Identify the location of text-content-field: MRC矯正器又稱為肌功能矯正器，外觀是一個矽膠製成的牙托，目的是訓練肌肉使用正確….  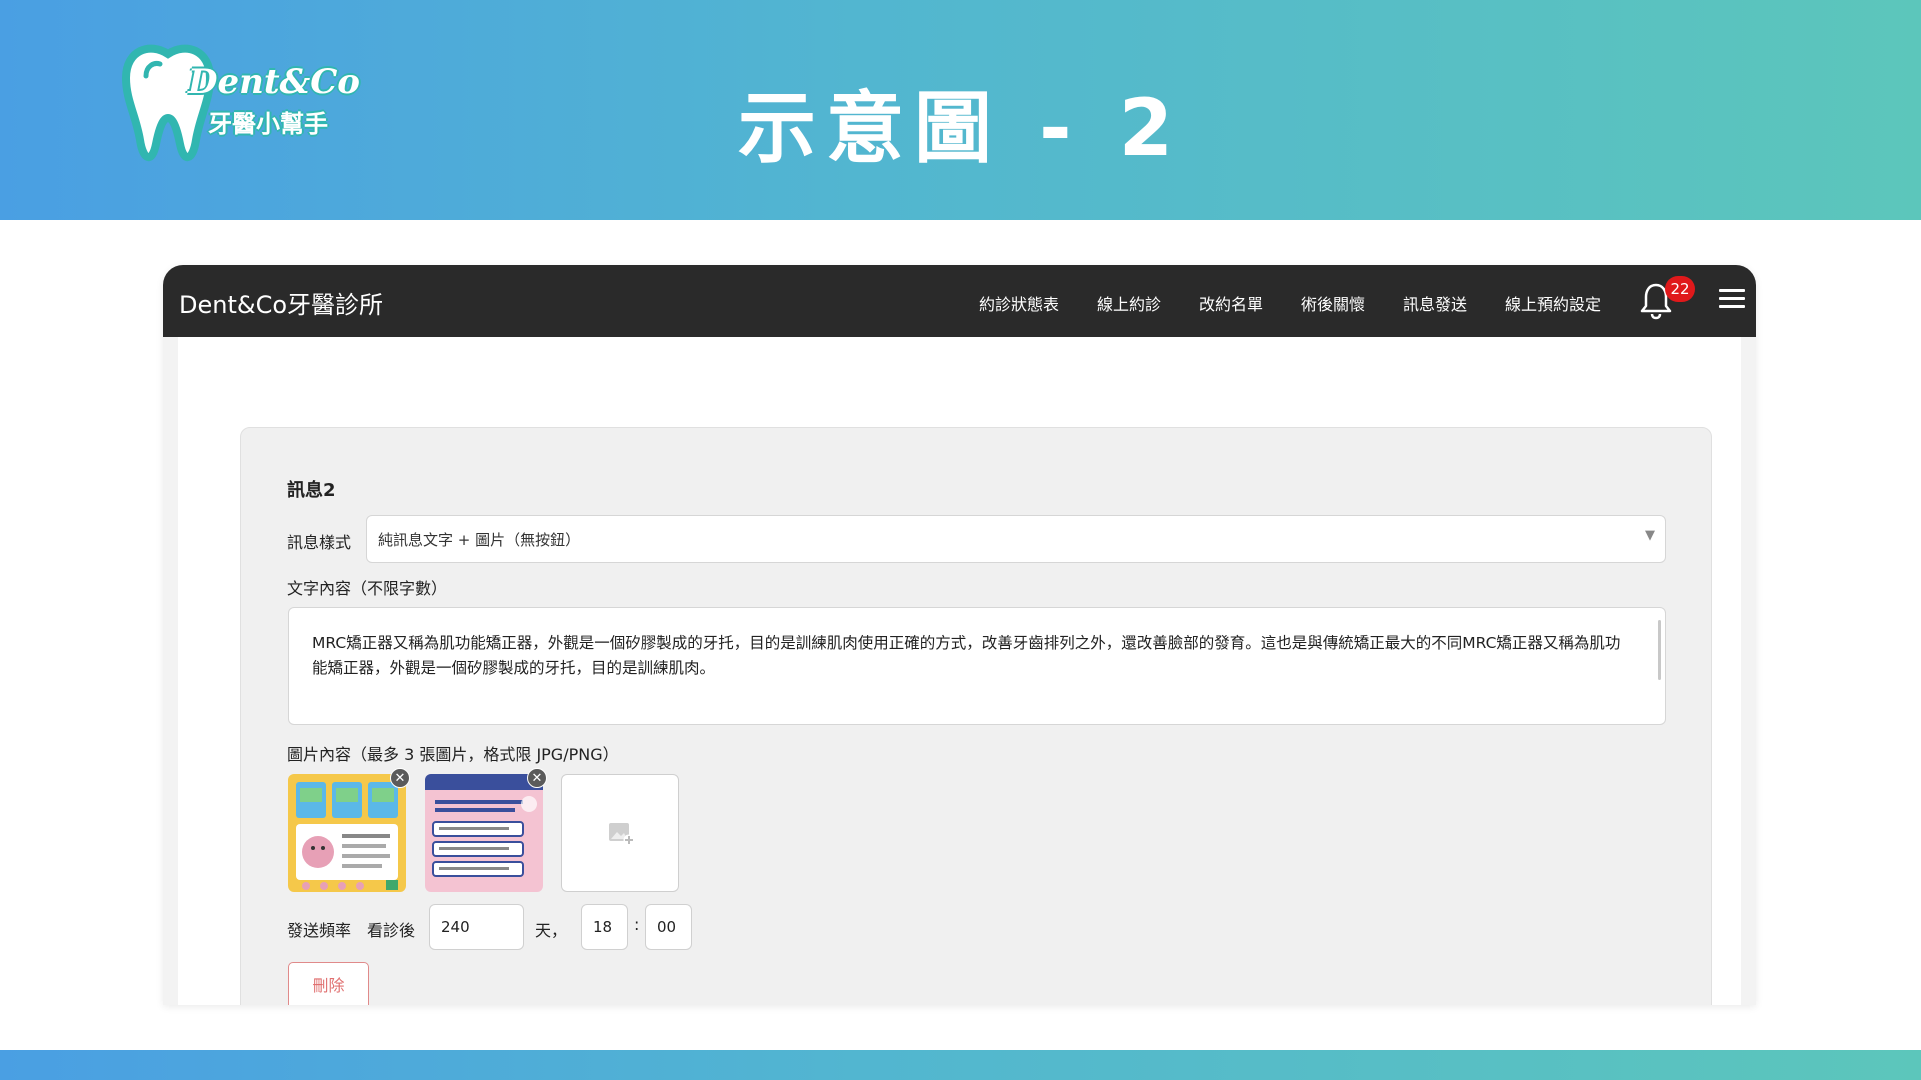
(977, 666).